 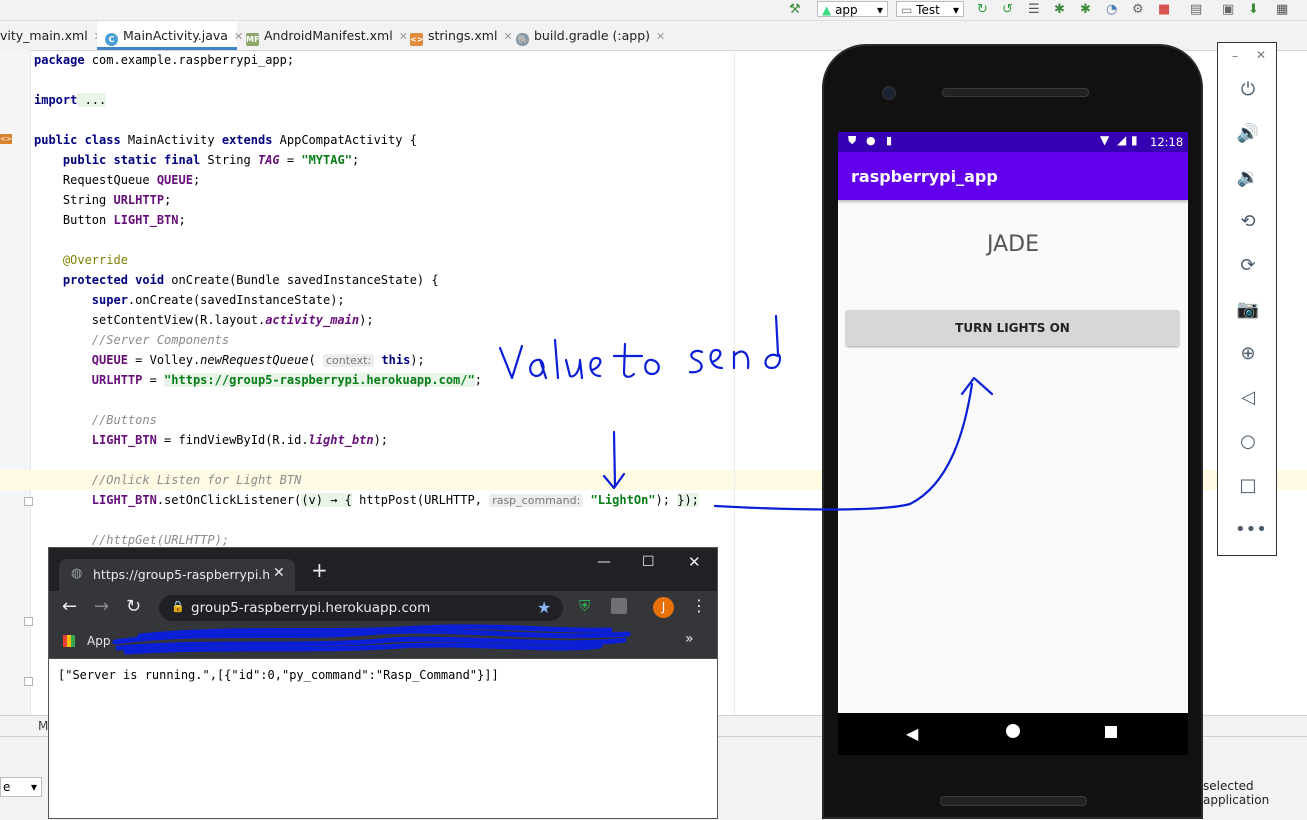 What do you see at coordinates (640, 347) in the screenshot?
I see `handwritten-value-to-send` at bounding box center [640, 347].